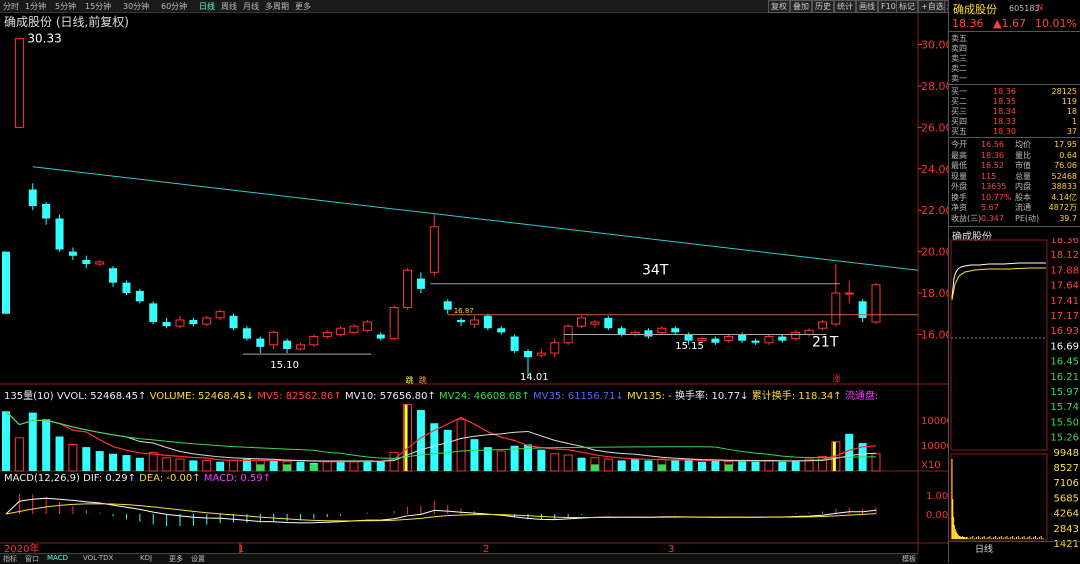  I want to click on stat-row: 收益(三) 0.347 PE(动) 39.7, so click(1015, 218).